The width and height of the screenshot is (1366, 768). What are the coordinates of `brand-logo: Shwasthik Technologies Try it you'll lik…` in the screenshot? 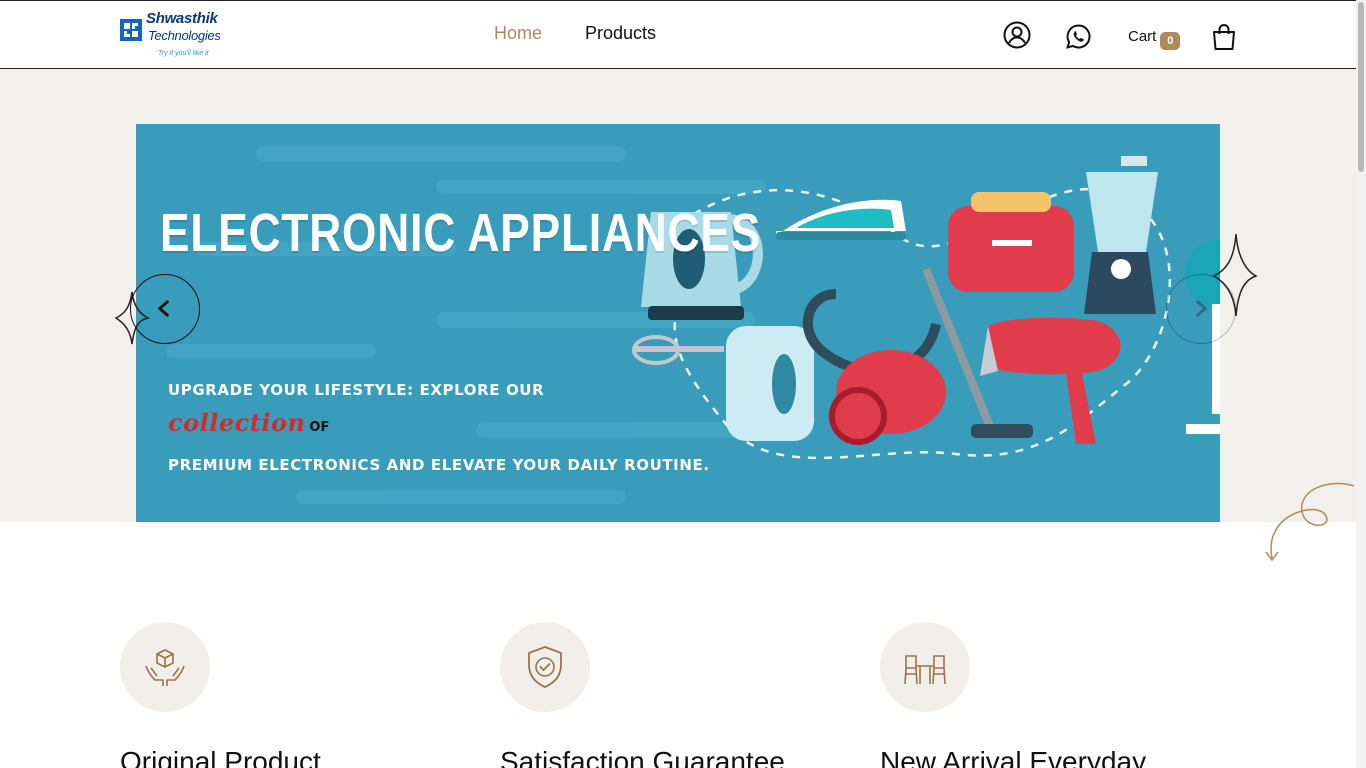 It's located at (173, 36).